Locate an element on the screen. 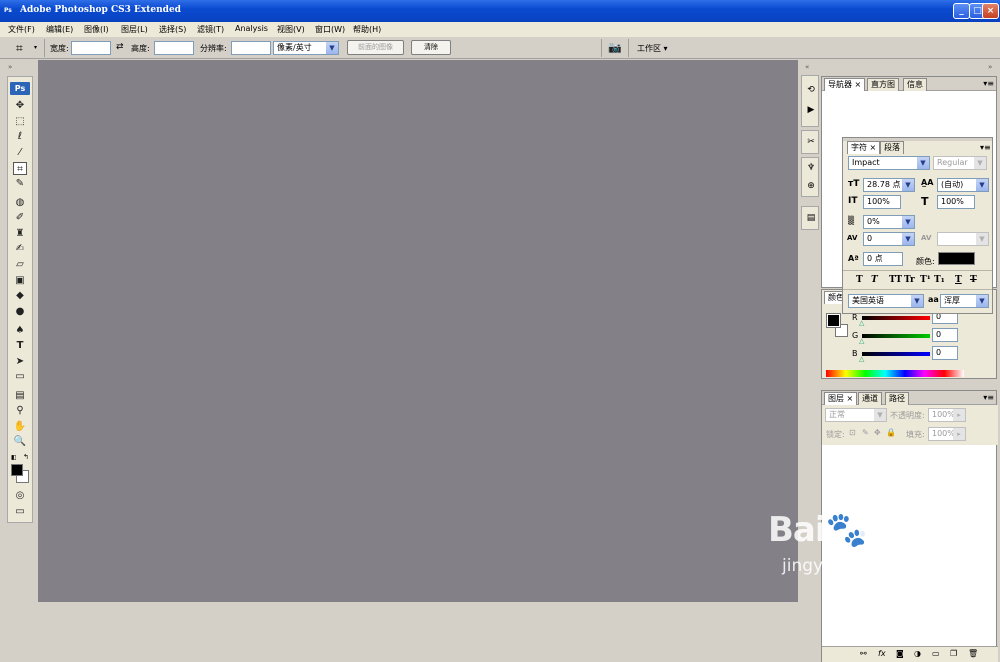 This screenshot has width=1000, height=662. height-input is located at coordinates (174, 48).